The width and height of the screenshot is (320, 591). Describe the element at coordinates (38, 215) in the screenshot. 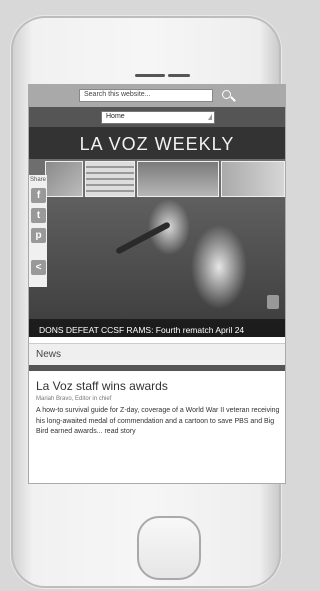

I see `twitter-icon: t` at that location.